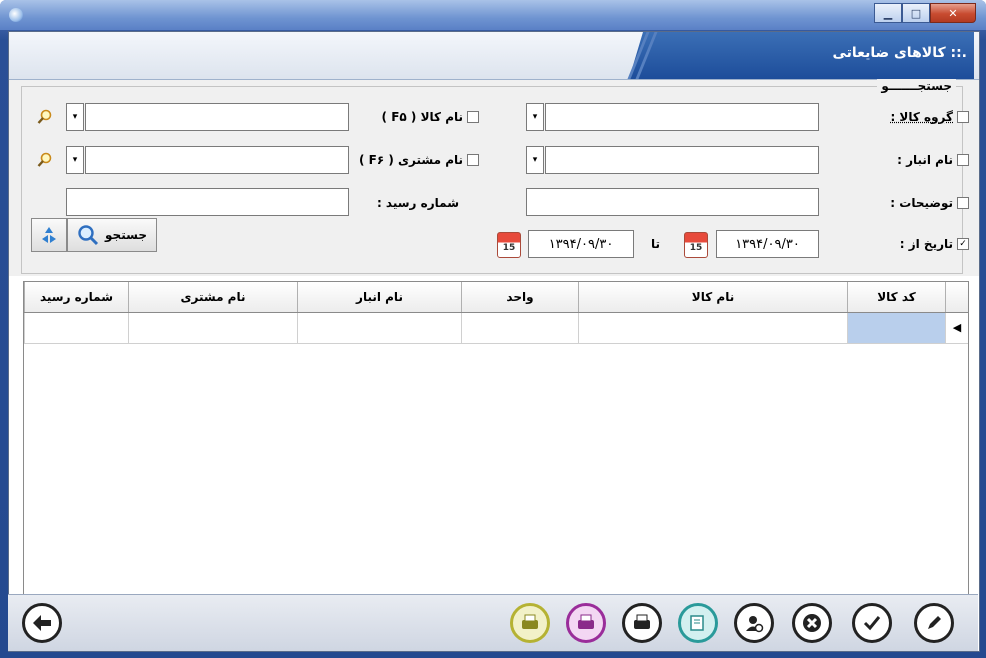 This screenshot has height=658, width=986. Describe the element at coordinates (75, 160) in the screenshot. I see `customer-dropdown: ▾` at that location.